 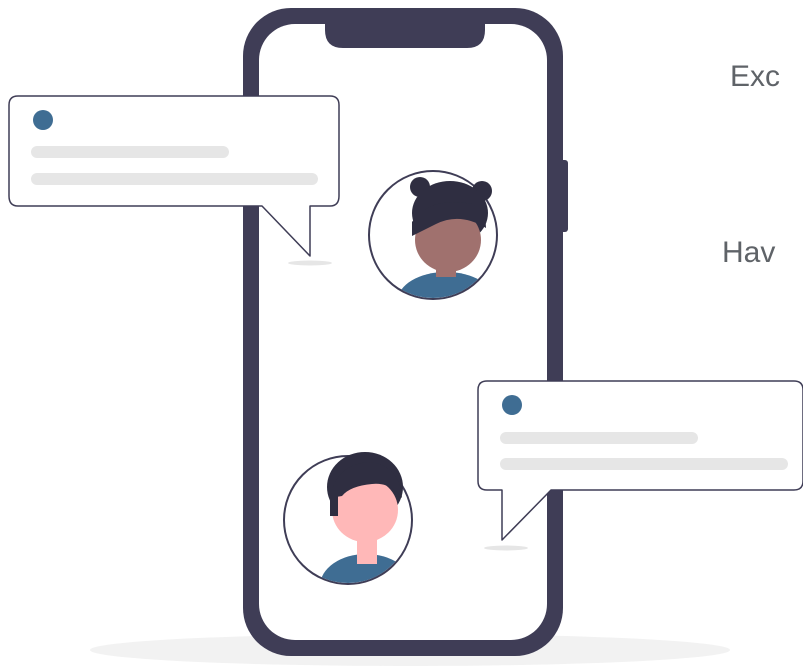 I want to click on bubble-left-shadow, so click(x=310, y=263).